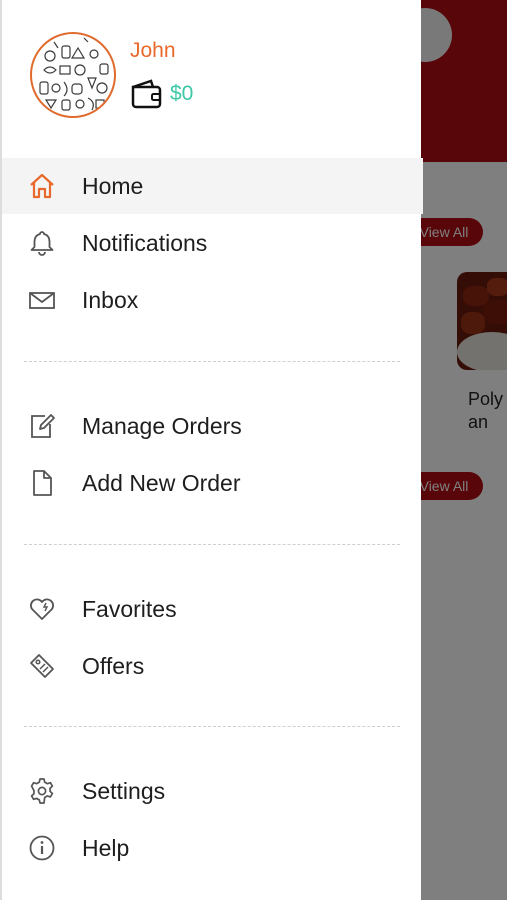  What do you see at coordinates (42, 483) in the screenshot?
I see `document-icon` at bounding box center [42, 483].